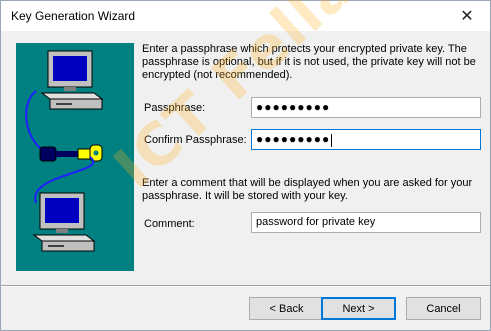  Describe the element at coordinates (175, 108) in the screenshot. I see `passphrase-label: Passphrase:` at that location.